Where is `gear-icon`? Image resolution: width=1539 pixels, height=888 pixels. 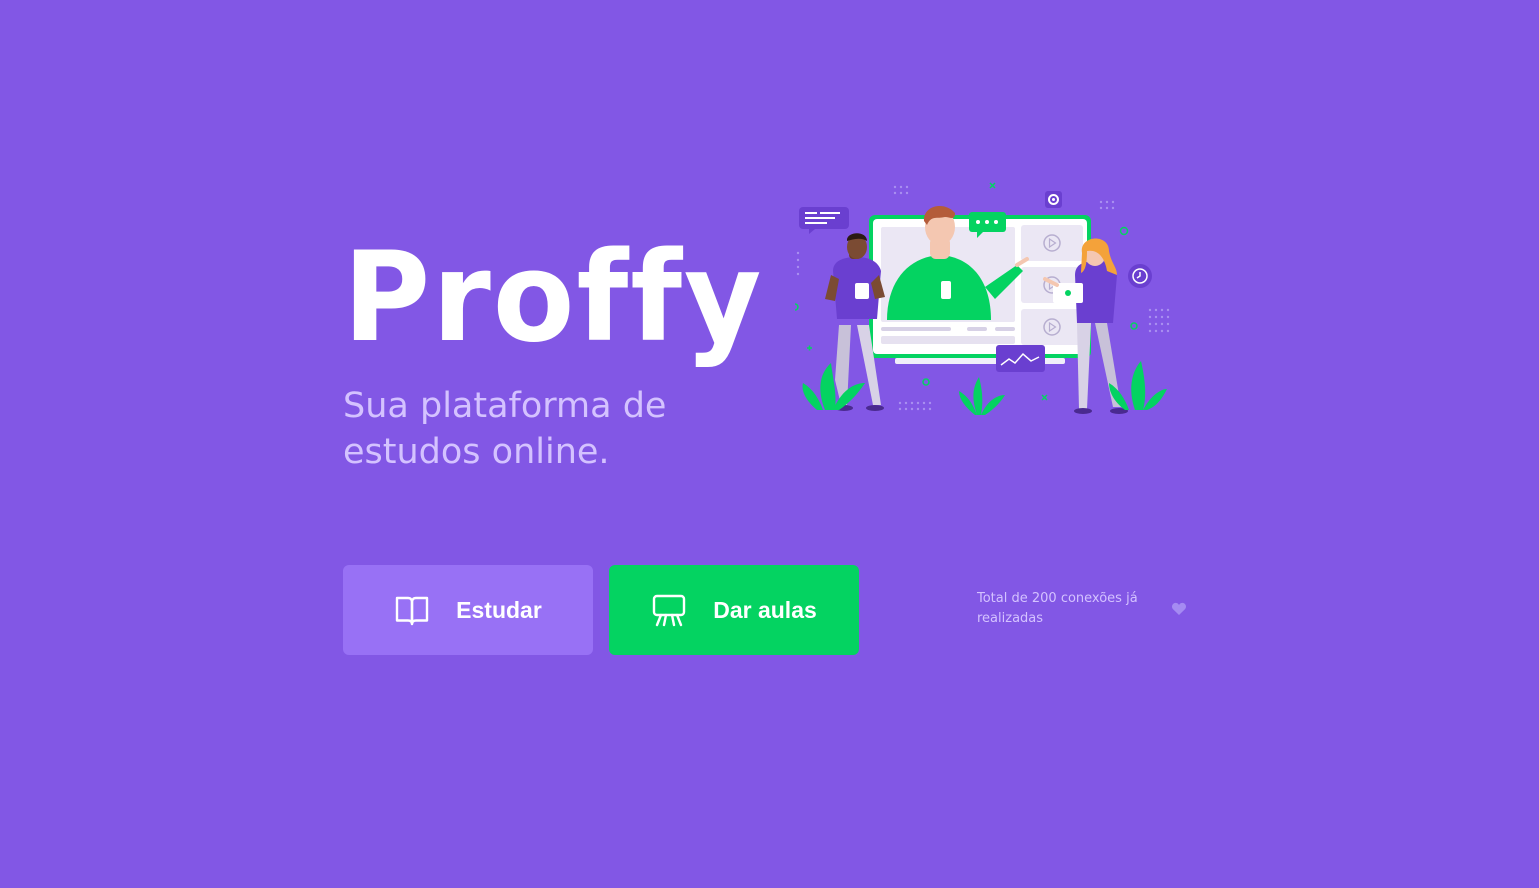 gear-icon is located at coordinates (1053, 199).